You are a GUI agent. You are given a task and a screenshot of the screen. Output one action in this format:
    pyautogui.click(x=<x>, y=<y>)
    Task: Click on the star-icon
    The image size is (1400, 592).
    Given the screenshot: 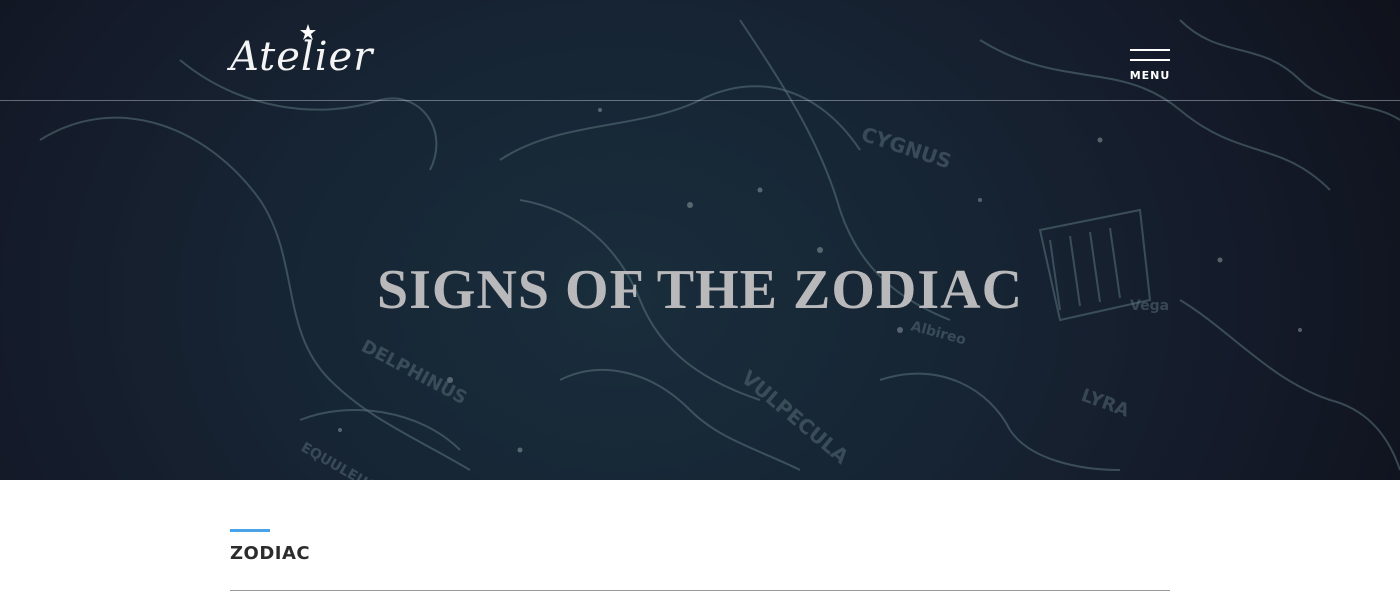 What is the action you would take?
    pyautogui.click(x=308, y=32)
    